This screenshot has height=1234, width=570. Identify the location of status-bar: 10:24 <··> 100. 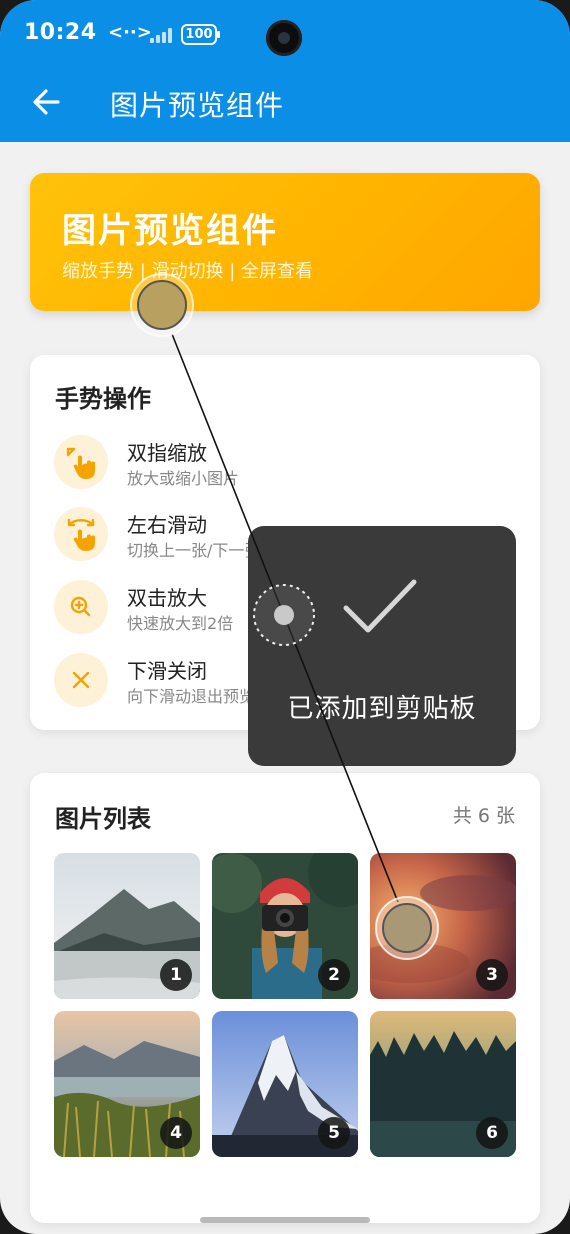
(285, 35).